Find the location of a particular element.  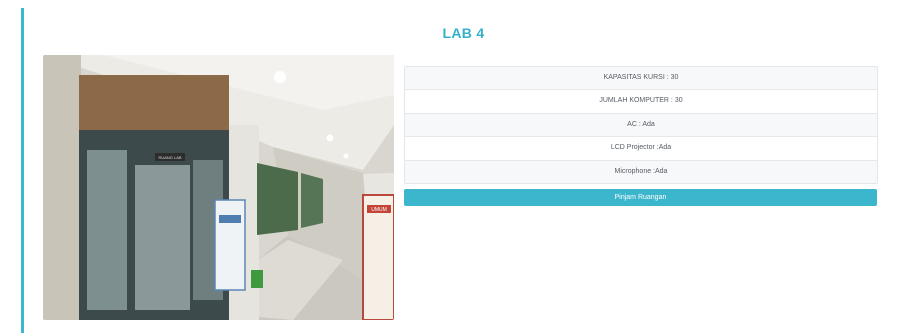

detail-row-lcd-projector: LCD Projector :Ada is located at coordinates (641, 149).